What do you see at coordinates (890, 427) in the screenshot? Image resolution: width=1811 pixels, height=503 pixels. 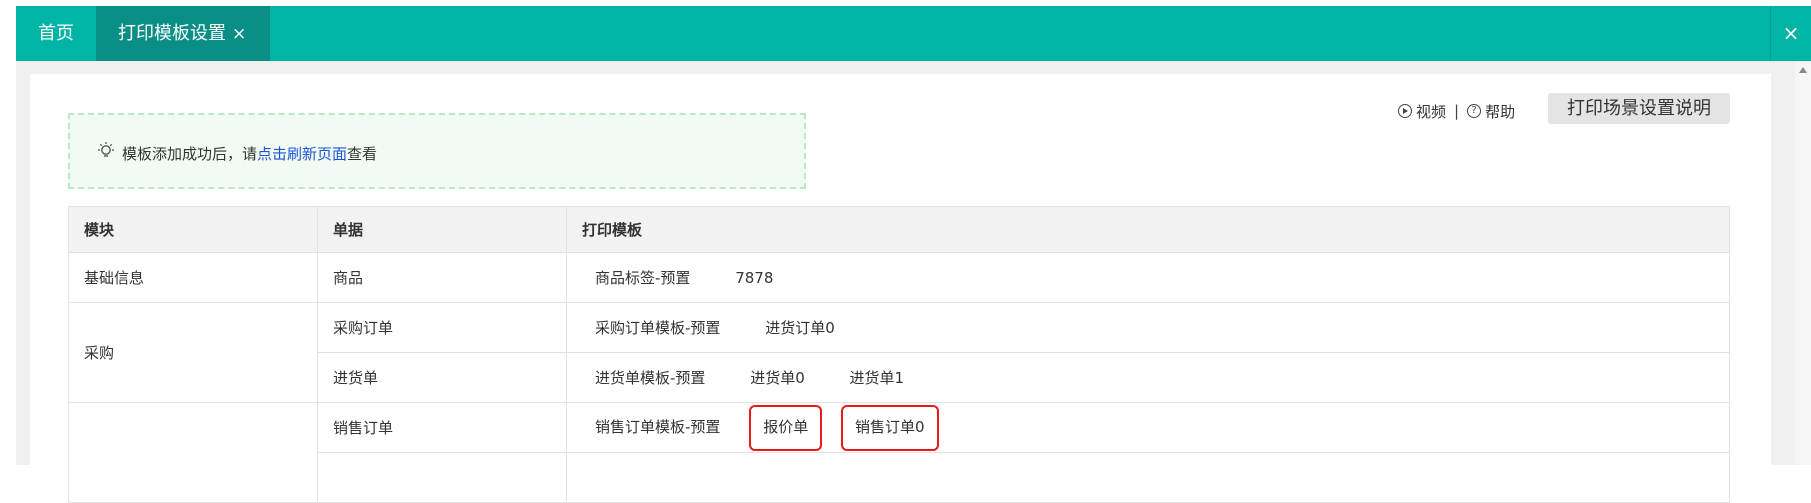 I see `template-link-highlighted: 销售订单0` at bounding box center [890, 427].